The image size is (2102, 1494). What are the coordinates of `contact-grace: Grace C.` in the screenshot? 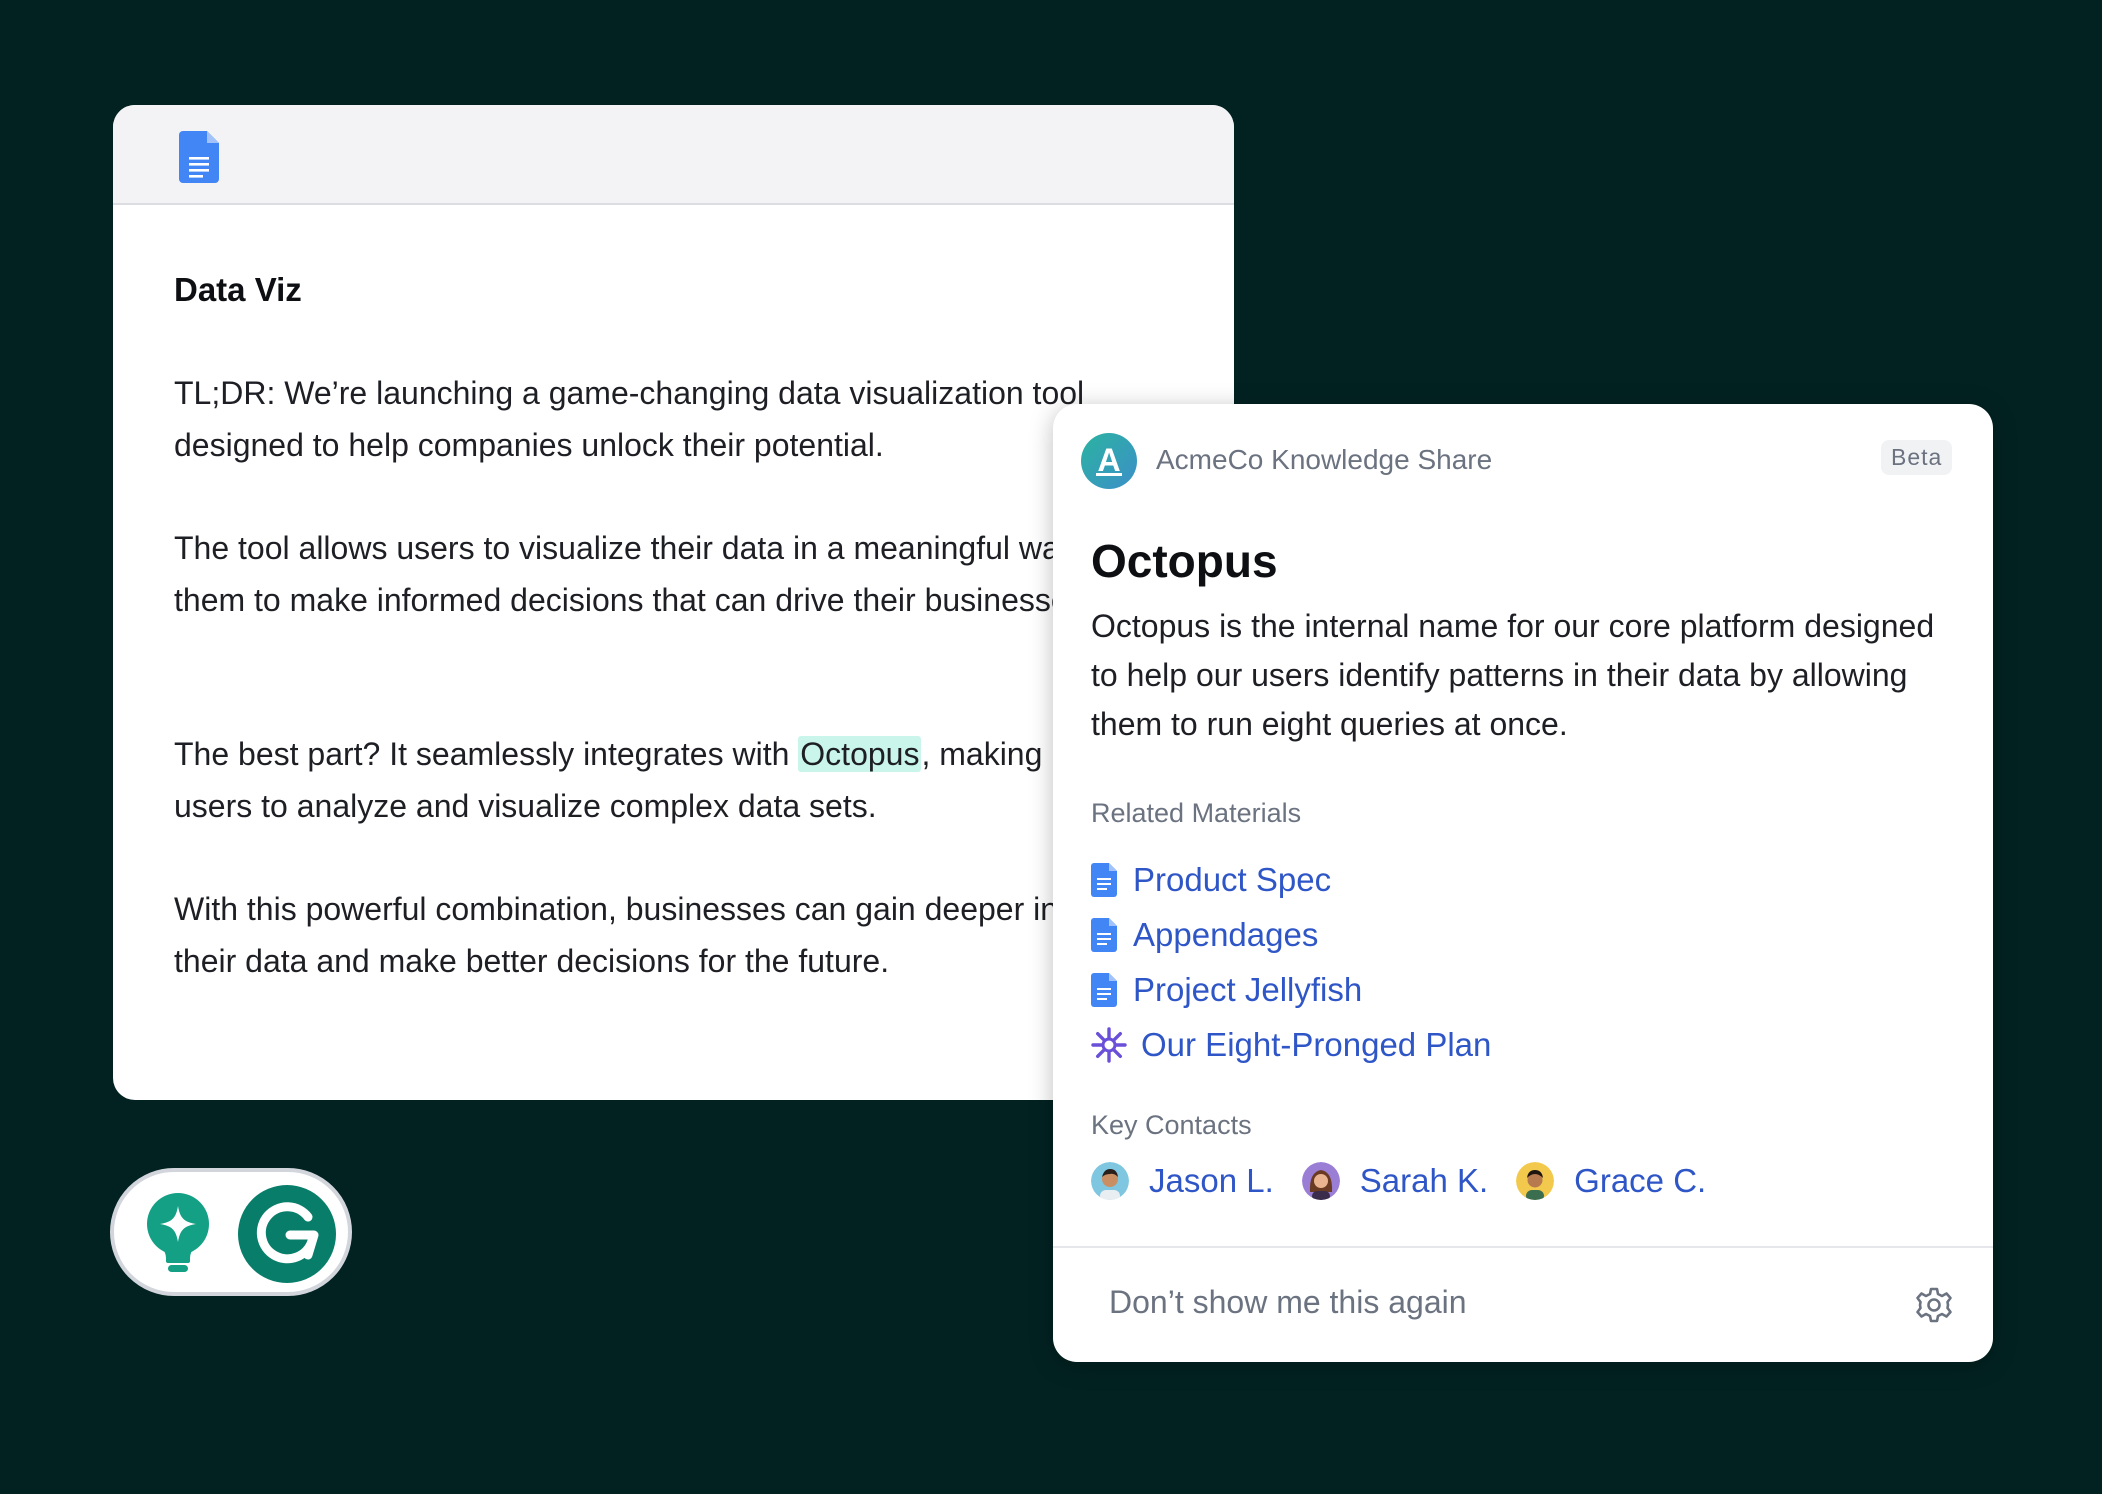 It's located at (1611, 1181).